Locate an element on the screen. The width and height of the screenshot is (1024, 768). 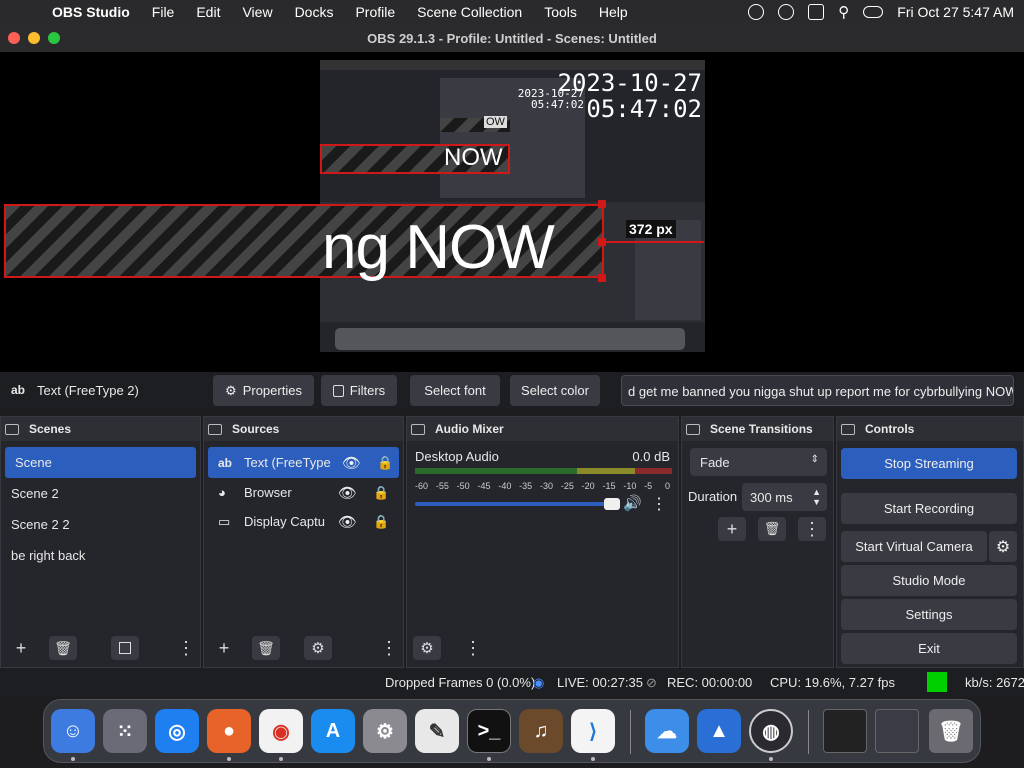
add-scene-button: + is located at coordinates (21, 648).